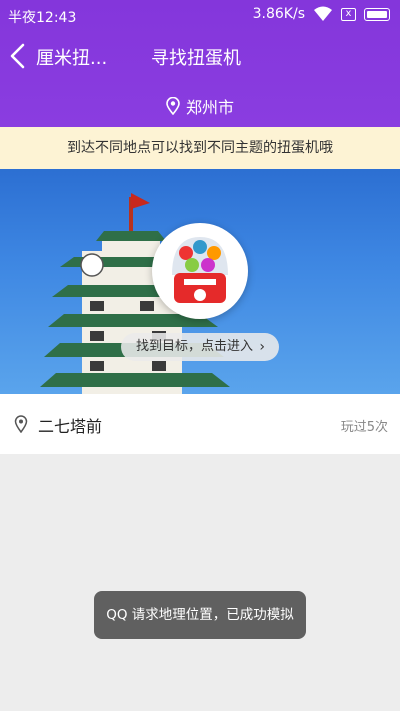  I want to click on location-selector: 郑州市, so click(199, 106).